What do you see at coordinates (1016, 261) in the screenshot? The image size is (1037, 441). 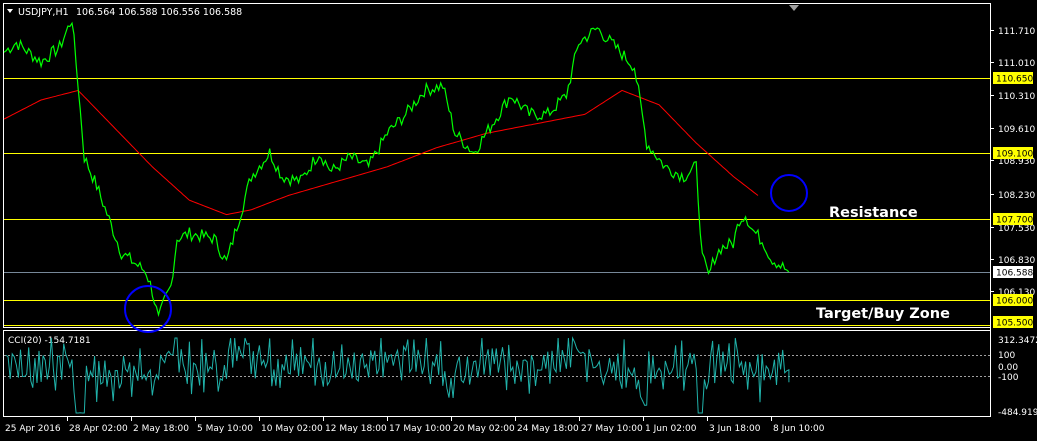 I see `price-tick-label: 106.830` at bounding box center [1016, 261].